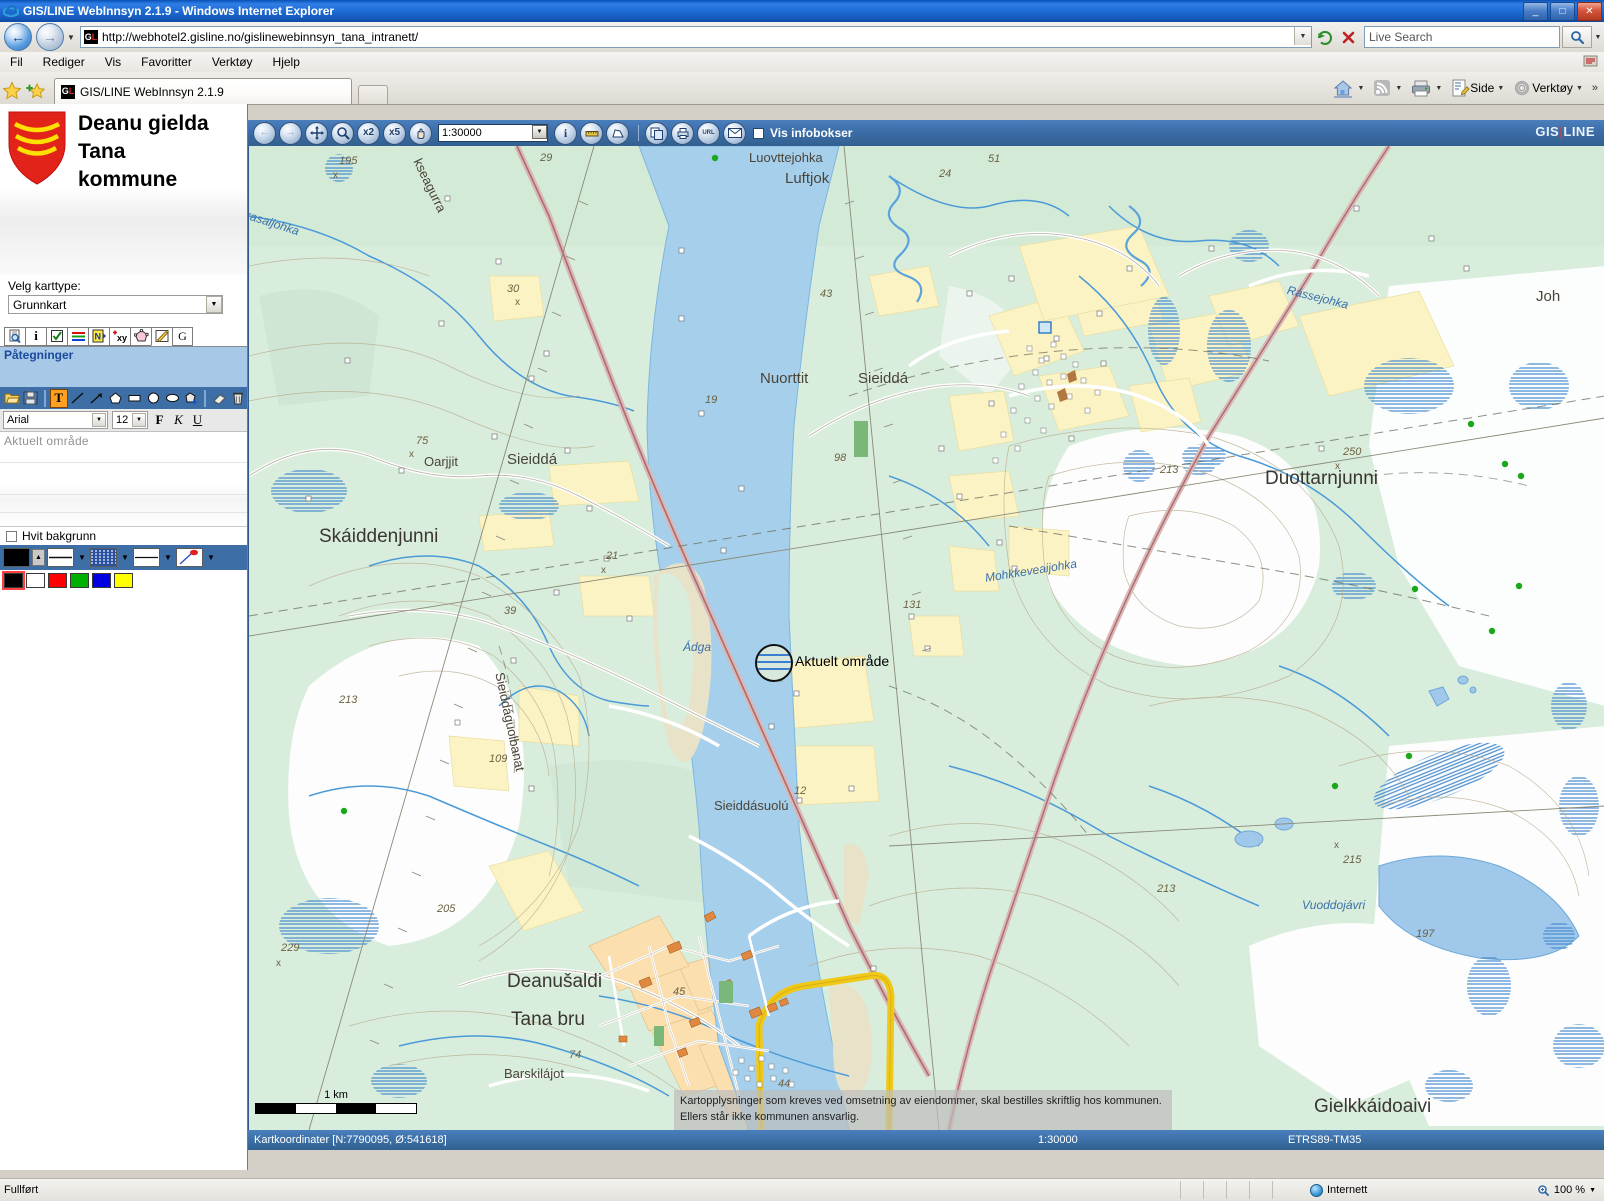 The height and width of the screenshot is (1201, 1604). What do you see at coordinates (1302, 36) in the screenshot?
I see `url-dropdown-icon: ▼` at bounding box center [1302, 36].